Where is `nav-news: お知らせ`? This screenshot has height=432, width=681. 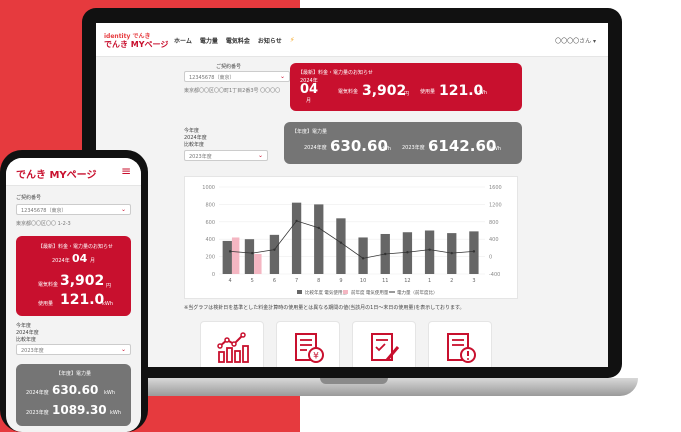
nav-news: お知らせ is located at coordinates (270, 40).